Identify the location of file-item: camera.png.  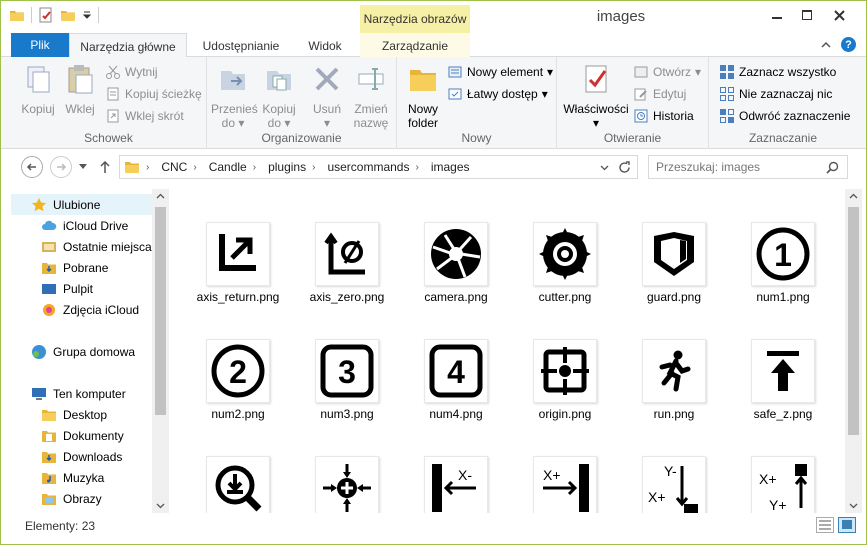
(456, 263).